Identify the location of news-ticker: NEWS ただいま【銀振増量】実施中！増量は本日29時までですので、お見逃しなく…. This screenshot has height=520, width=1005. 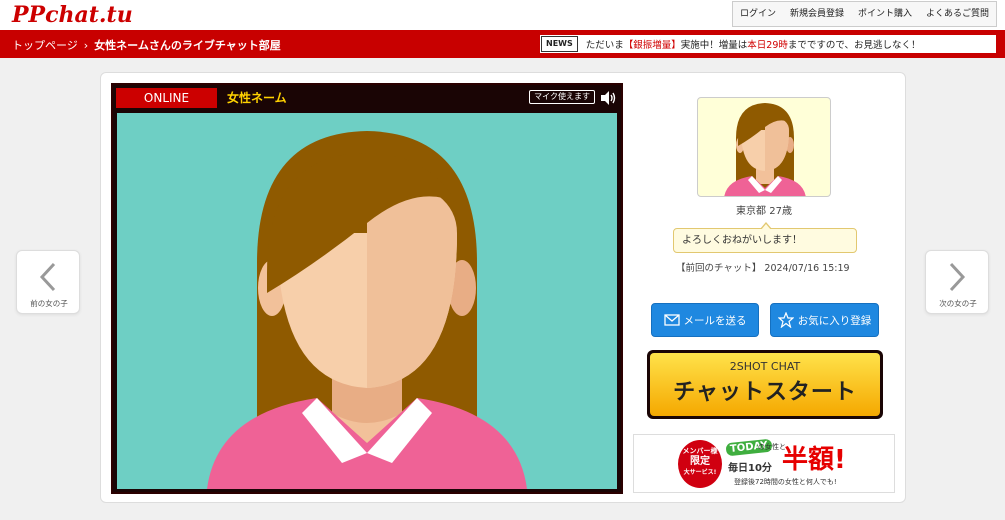
(768, 44).